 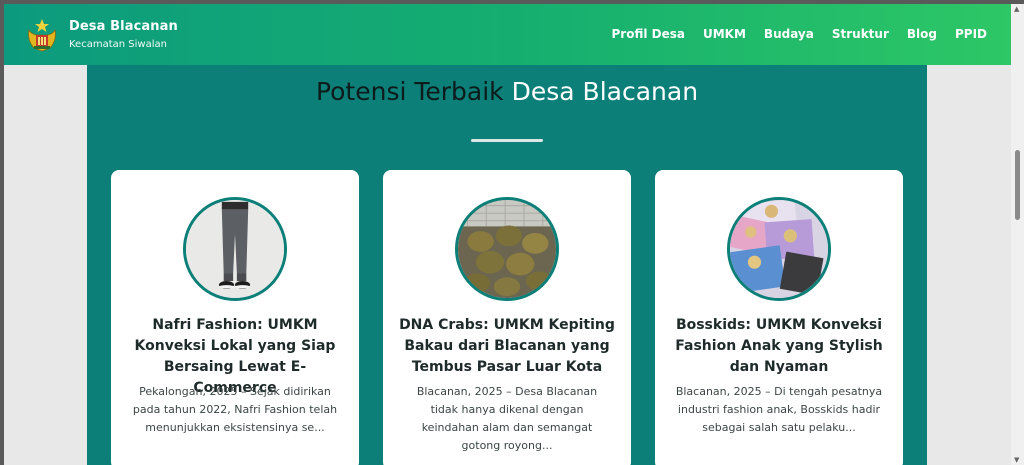 What do you see at coordinates (724, 34) in the screenshot?
I see `nav-umkm: UMKM` at bounding box center [724, 34].